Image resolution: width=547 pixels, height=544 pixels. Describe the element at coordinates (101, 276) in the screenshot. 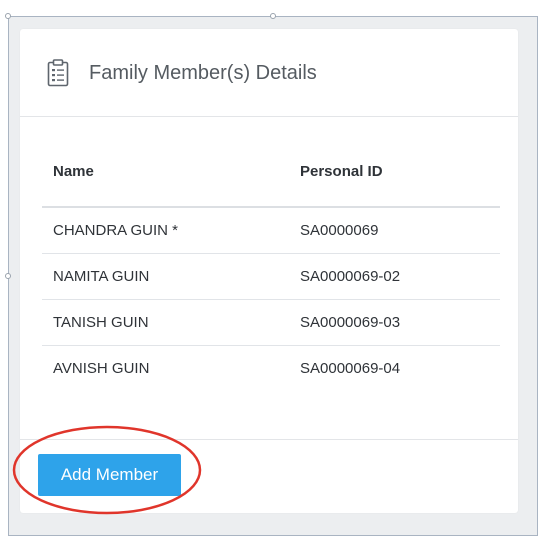

I see `member-name: NAMITA GUIN` at that location.